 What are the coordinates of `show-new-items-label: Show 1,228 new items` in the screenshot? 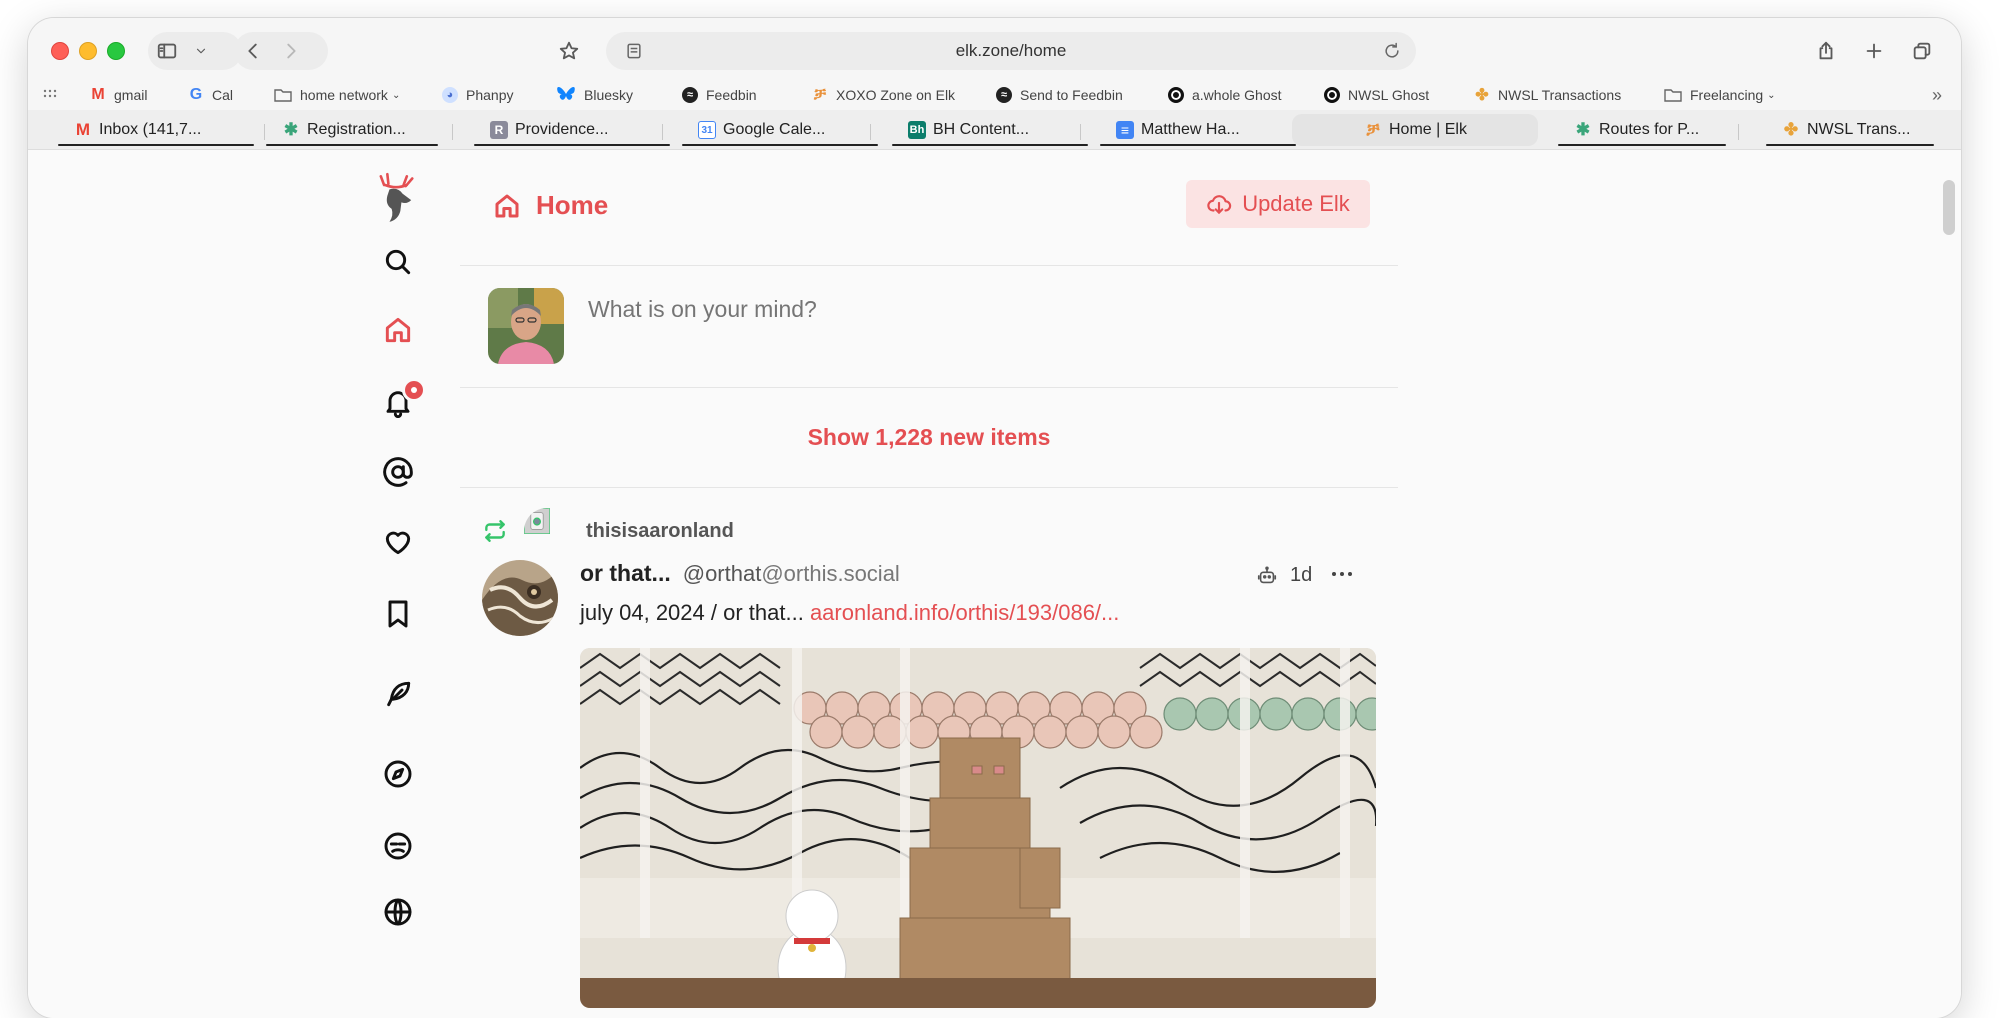 It's located at (929, 437).